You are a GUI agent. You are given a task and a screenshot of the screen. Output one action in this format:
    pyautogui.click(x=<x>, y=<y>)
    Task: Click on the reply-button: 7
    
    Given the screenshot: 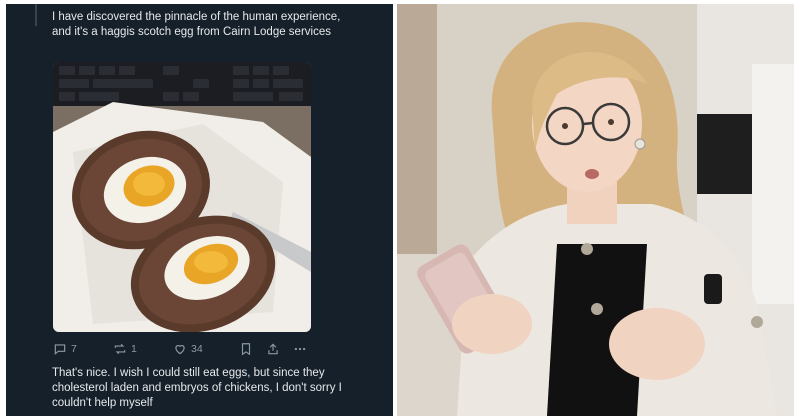 What is the action you would take?
    pyautogui.click(x=65, y=349)
    